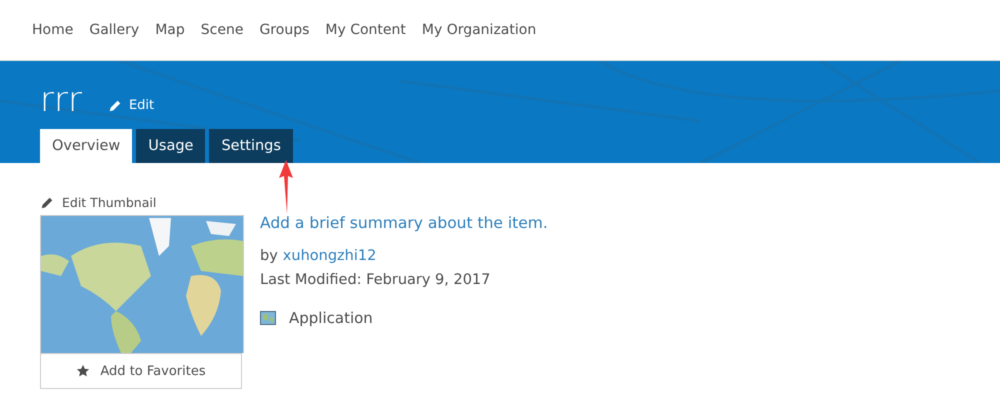 Image resolution: width=1000 pixels, height=416 pixels. I want to click on star-icon, so click(83, 371).